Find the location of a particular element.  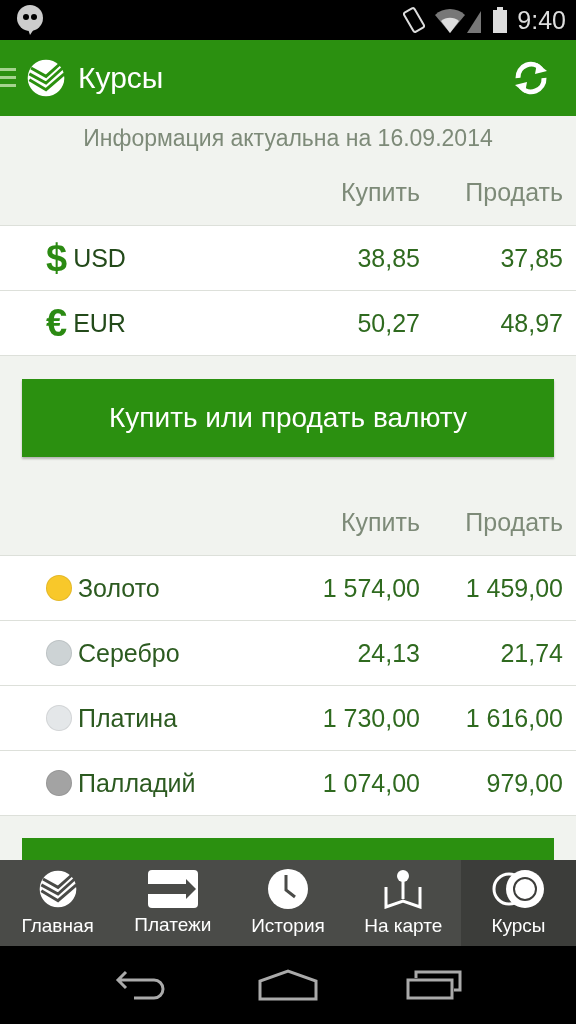

chat-icon is located at coordinates (30, 20).